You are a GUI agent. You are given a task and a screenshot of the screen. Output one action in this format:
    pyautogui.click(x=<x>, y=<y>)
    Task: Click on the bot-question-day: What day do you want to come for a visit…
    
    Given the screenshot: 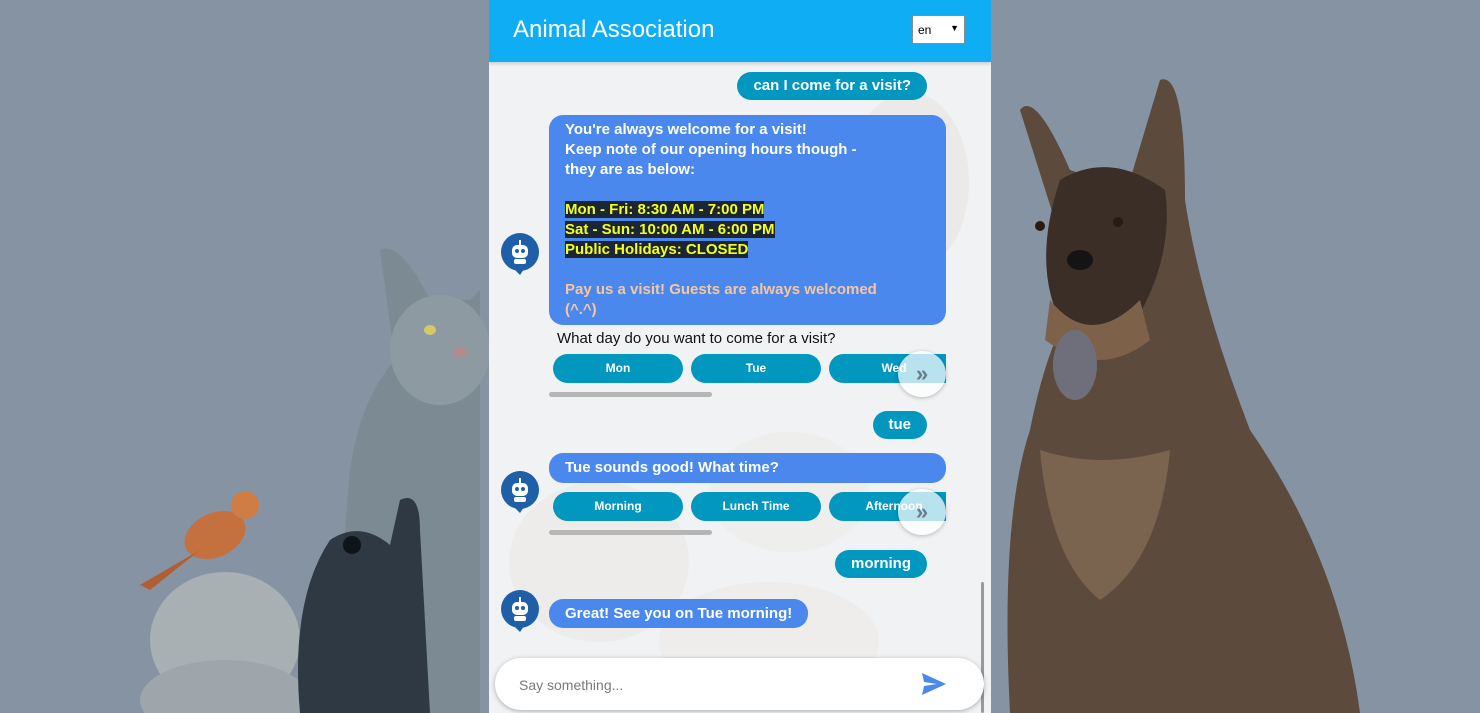 What is the action you would take?
    pyautogui.click(x=696, y=338)
    